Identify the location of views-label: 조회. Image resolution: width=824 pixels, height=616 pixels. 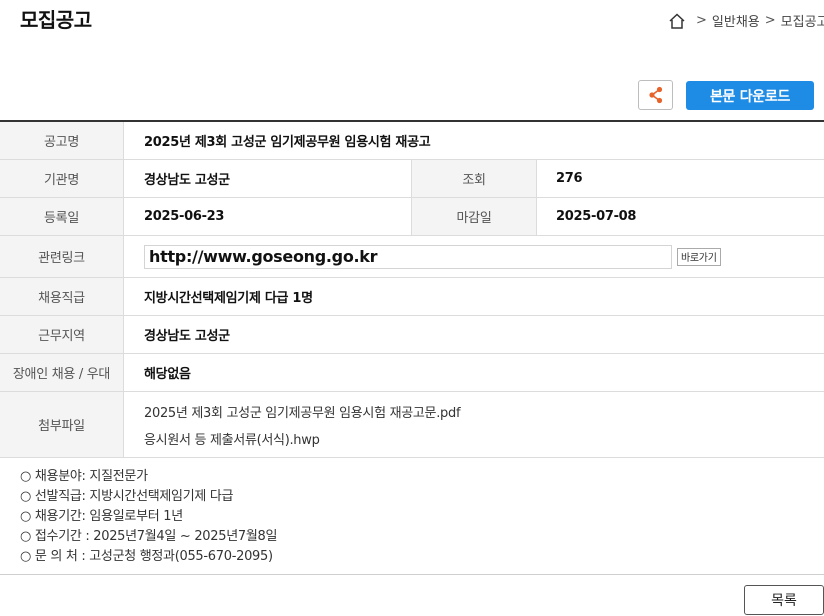
(474, 178).